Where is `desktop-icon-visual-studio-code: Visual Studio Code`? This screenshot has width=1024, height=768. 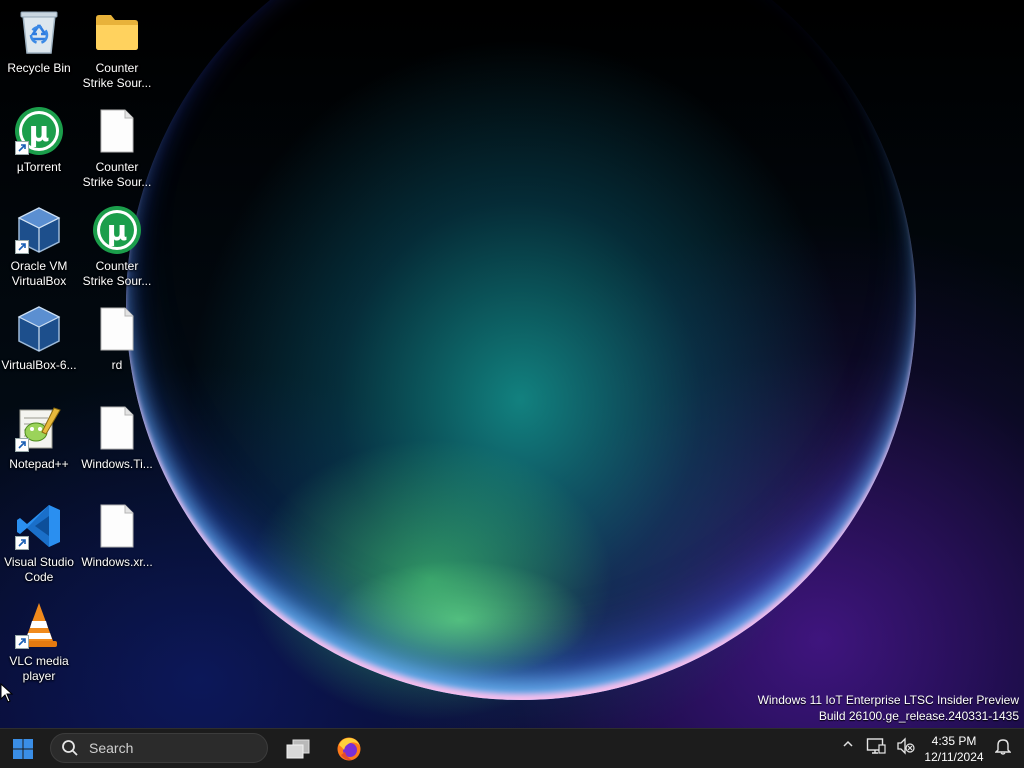 desktop-icon-visual-studio-code: Visual Studio Code is located at coordinates (39, 542).